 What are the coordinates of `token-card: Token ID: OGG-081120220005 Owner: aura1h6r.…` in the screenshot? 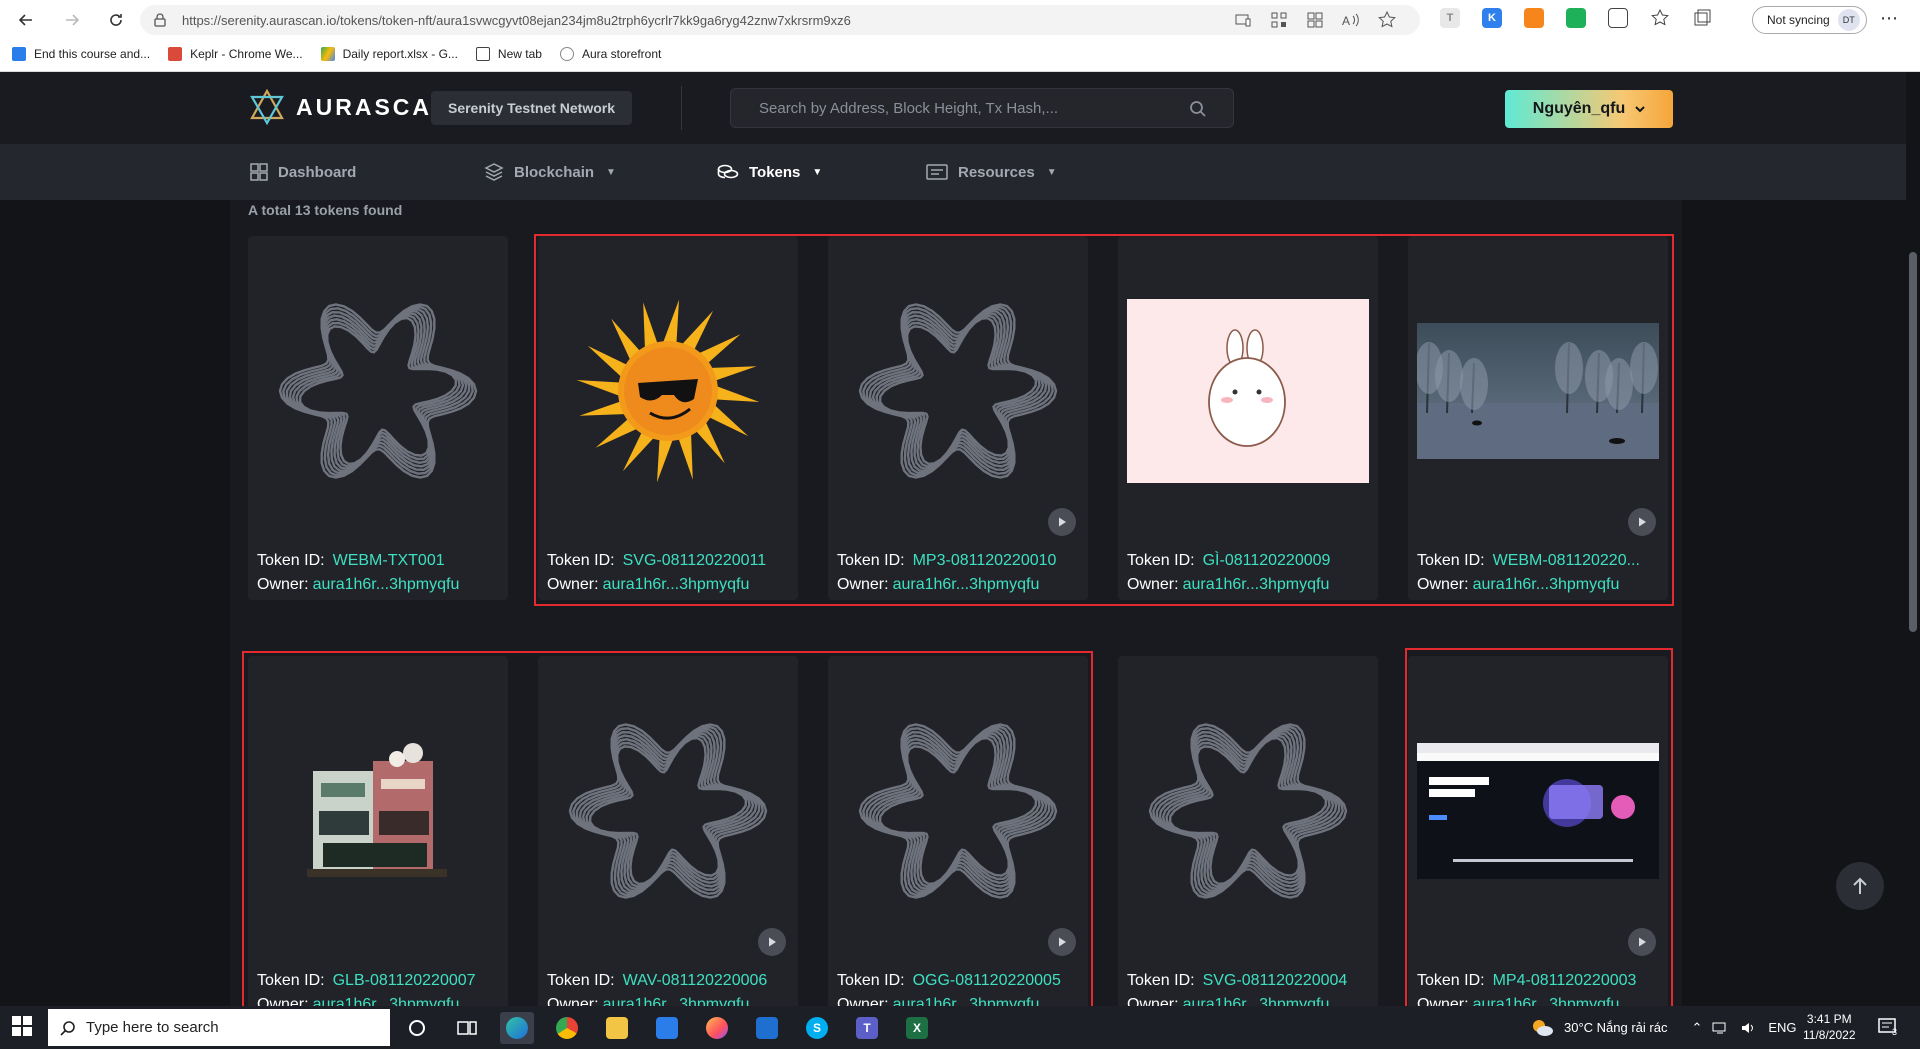 It's located at (958, 831).